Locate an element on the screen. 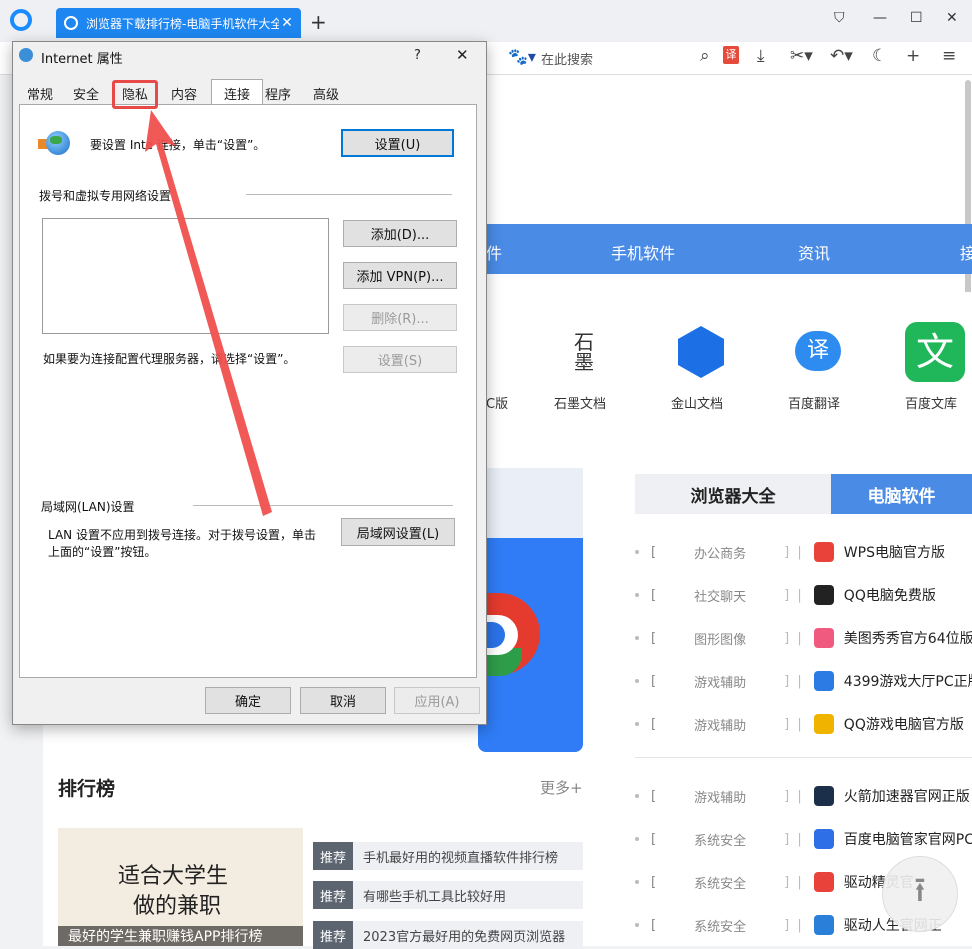 This screenshot has width=972, height=949. software-list-item: [社交聊天] | QQ电脑免费版 is located at coordinates (785, 595).